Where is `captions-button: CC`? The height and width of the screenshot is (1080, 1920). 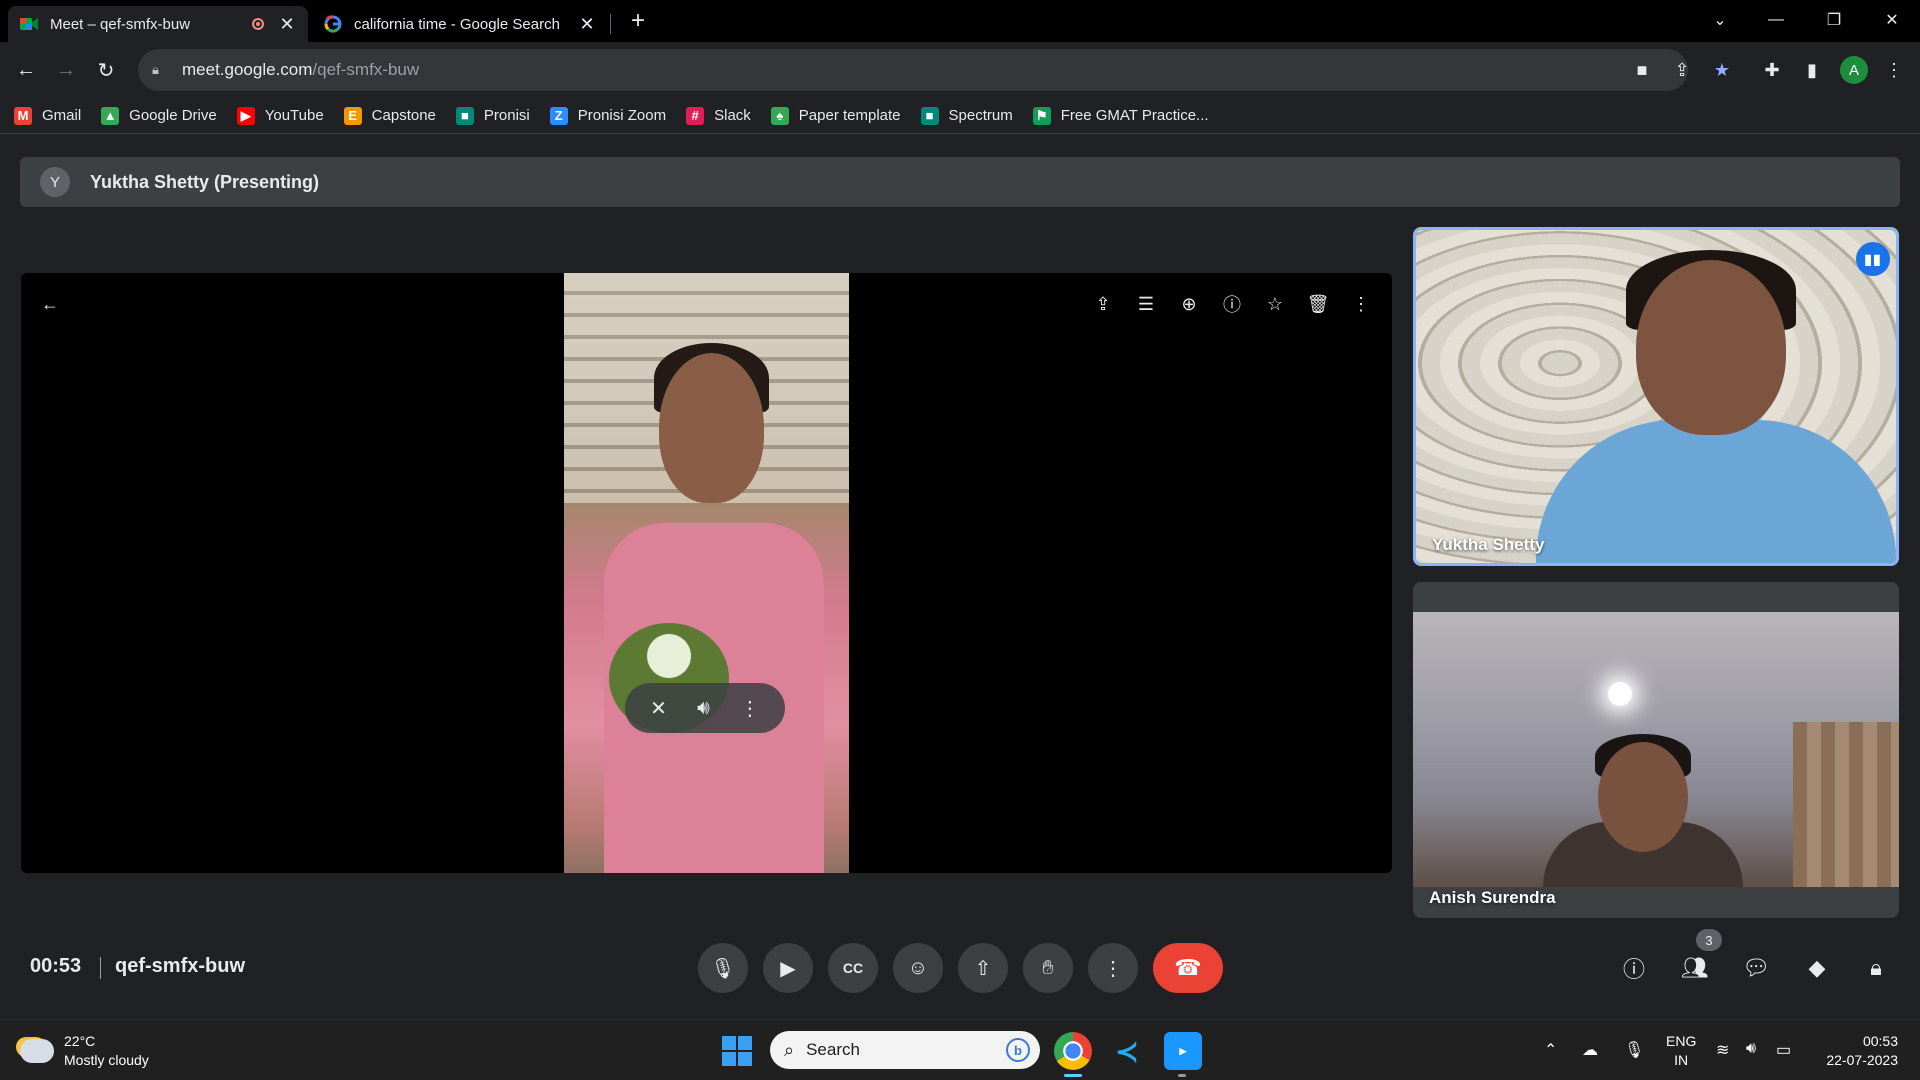
captions-button: CC is located at coordinates (853, 968).